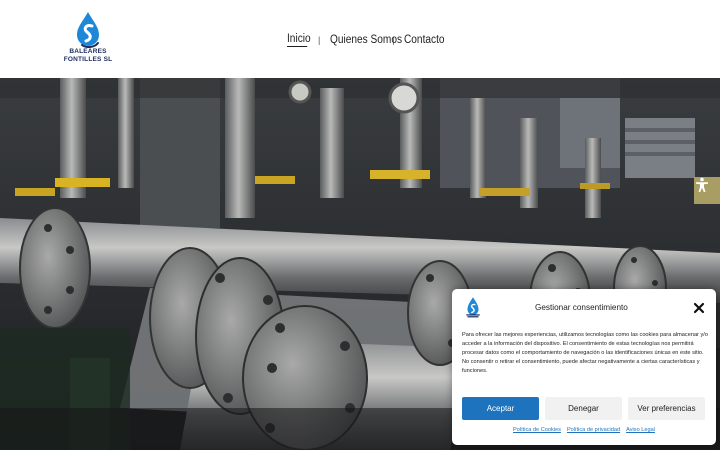 This screenshot has width=720, height=450. I want to click on accessibility-button, so click(707, 190).